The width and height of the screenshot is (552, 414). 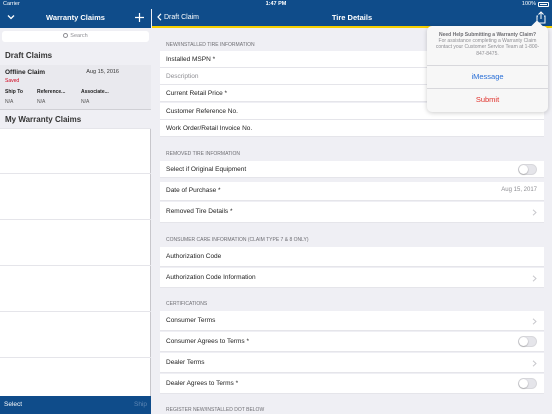 What do you see at coordinates (140, 404) in the screenshot?
I see `ship-button: Ship` at bounding box center [140, 404].